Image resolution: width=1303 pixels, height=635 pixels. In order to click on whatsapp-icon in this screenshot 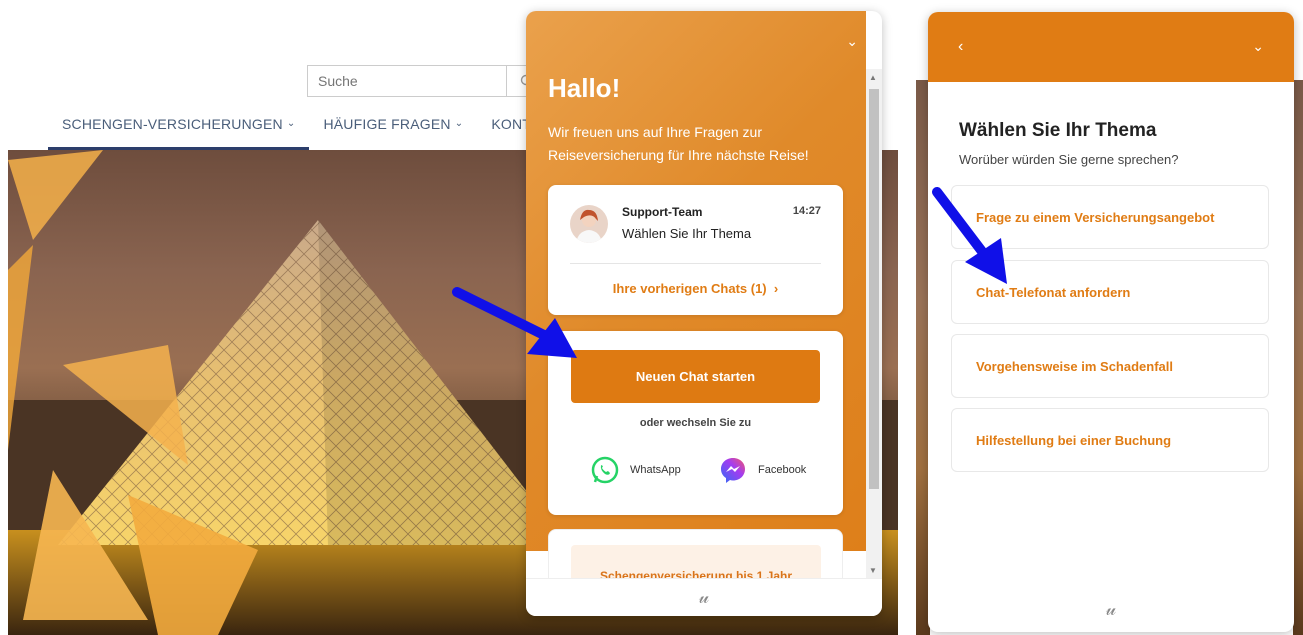, I will do `click(605, 470)`.